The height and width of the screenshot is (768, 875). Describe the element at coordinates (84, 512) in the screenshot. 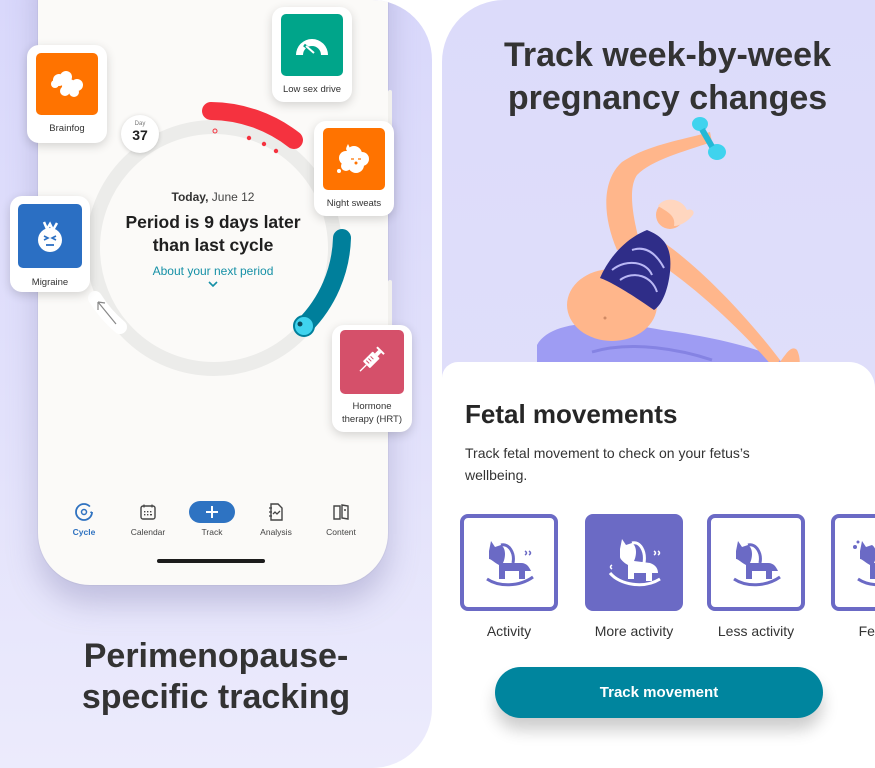

I see `cycle-icon` at that location.